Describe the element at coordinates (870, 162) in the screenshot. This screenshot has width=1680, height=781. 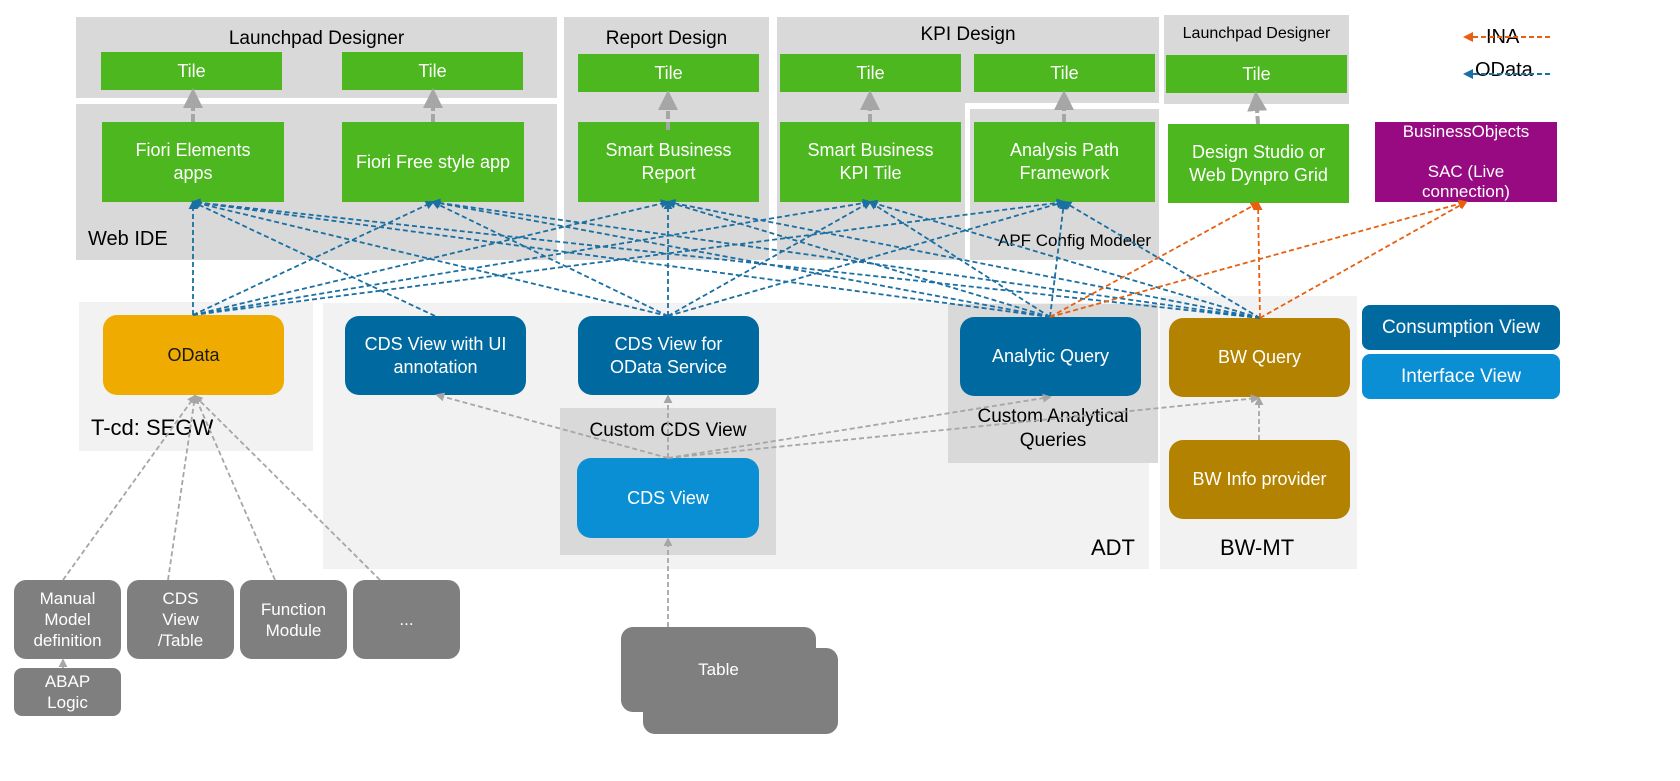
I see `smart-business-kpi-tile: Smart Business KPI Tile` at that location.